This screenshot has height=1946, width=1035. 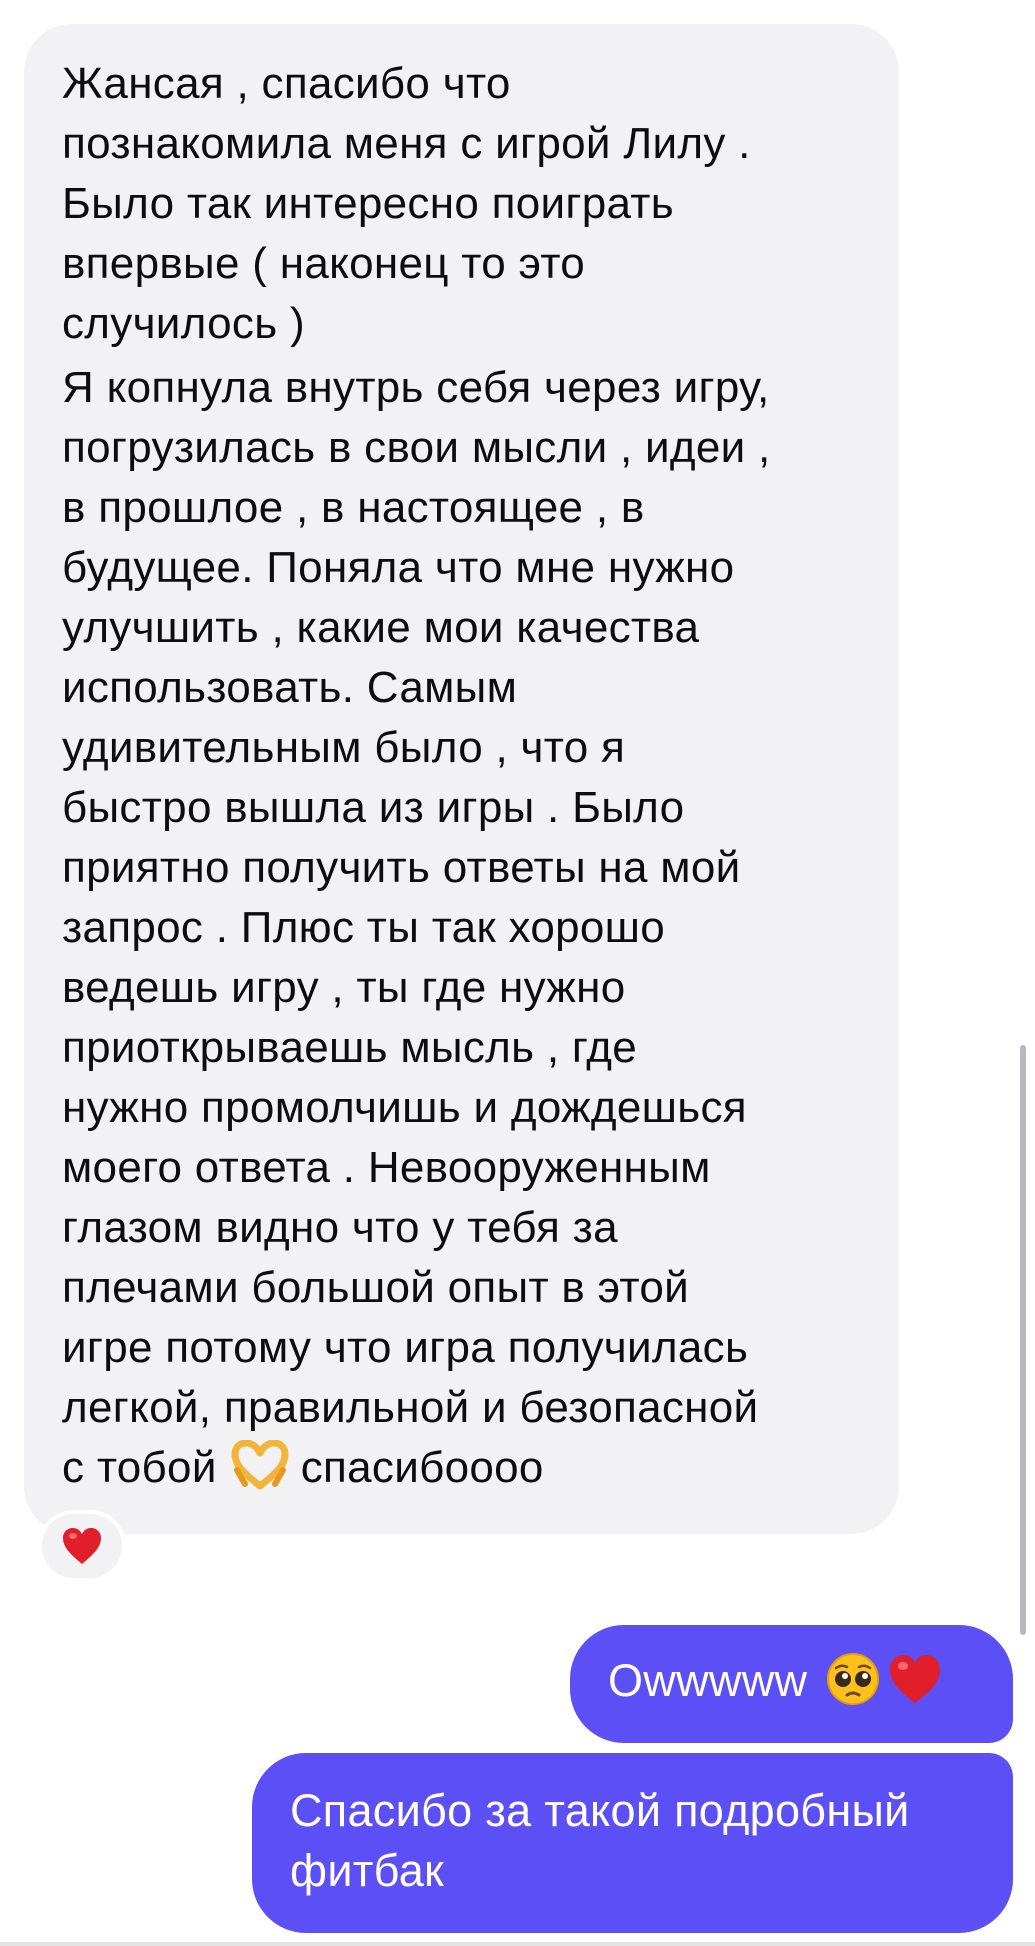 I want to click on bottom-divider, so click(x=517, y=1944).